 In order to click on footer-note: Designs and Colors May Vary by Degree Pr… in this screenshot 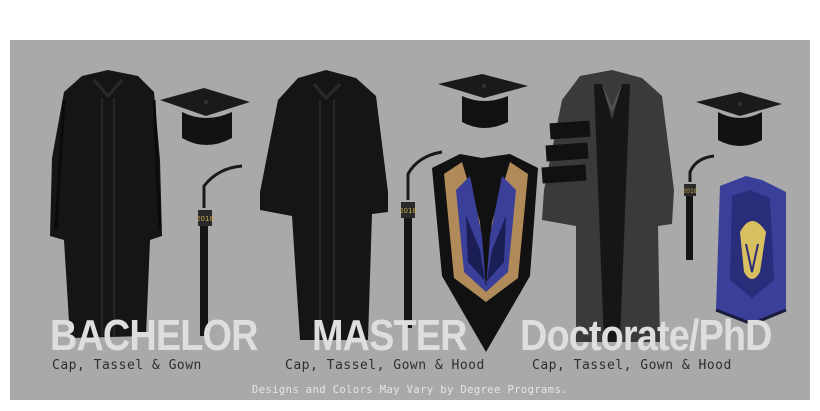, I will do `click(410, 390)`.